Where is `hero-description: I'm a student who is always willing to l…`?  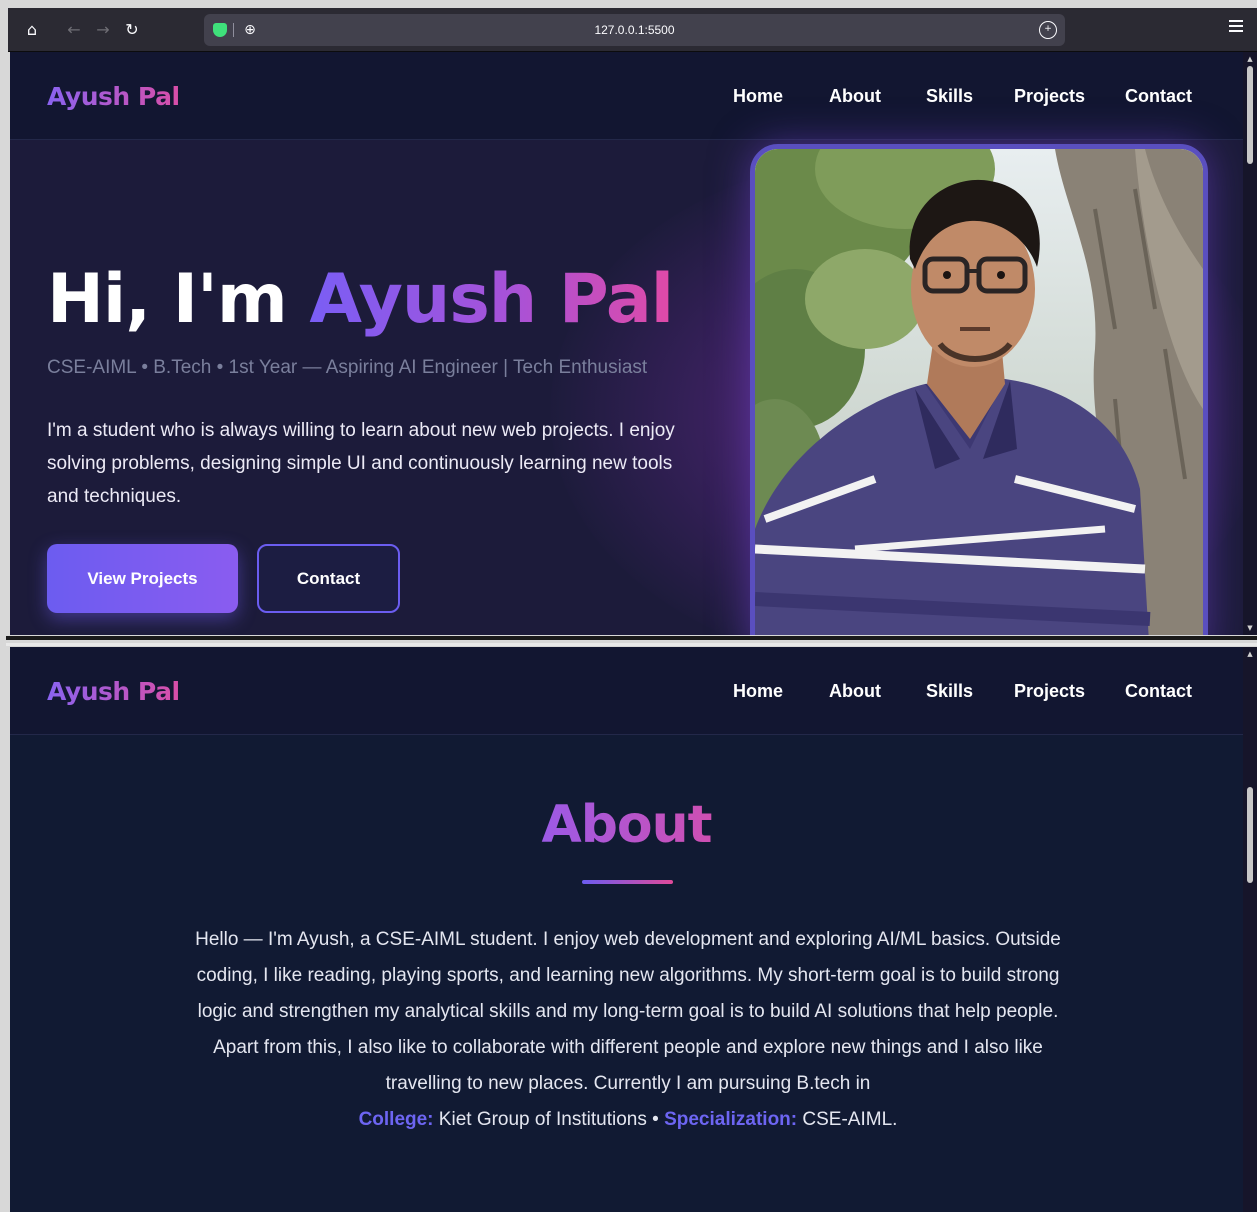 hero-description: I'm a student who is always willing to l… is located at coordinates (361, 463).